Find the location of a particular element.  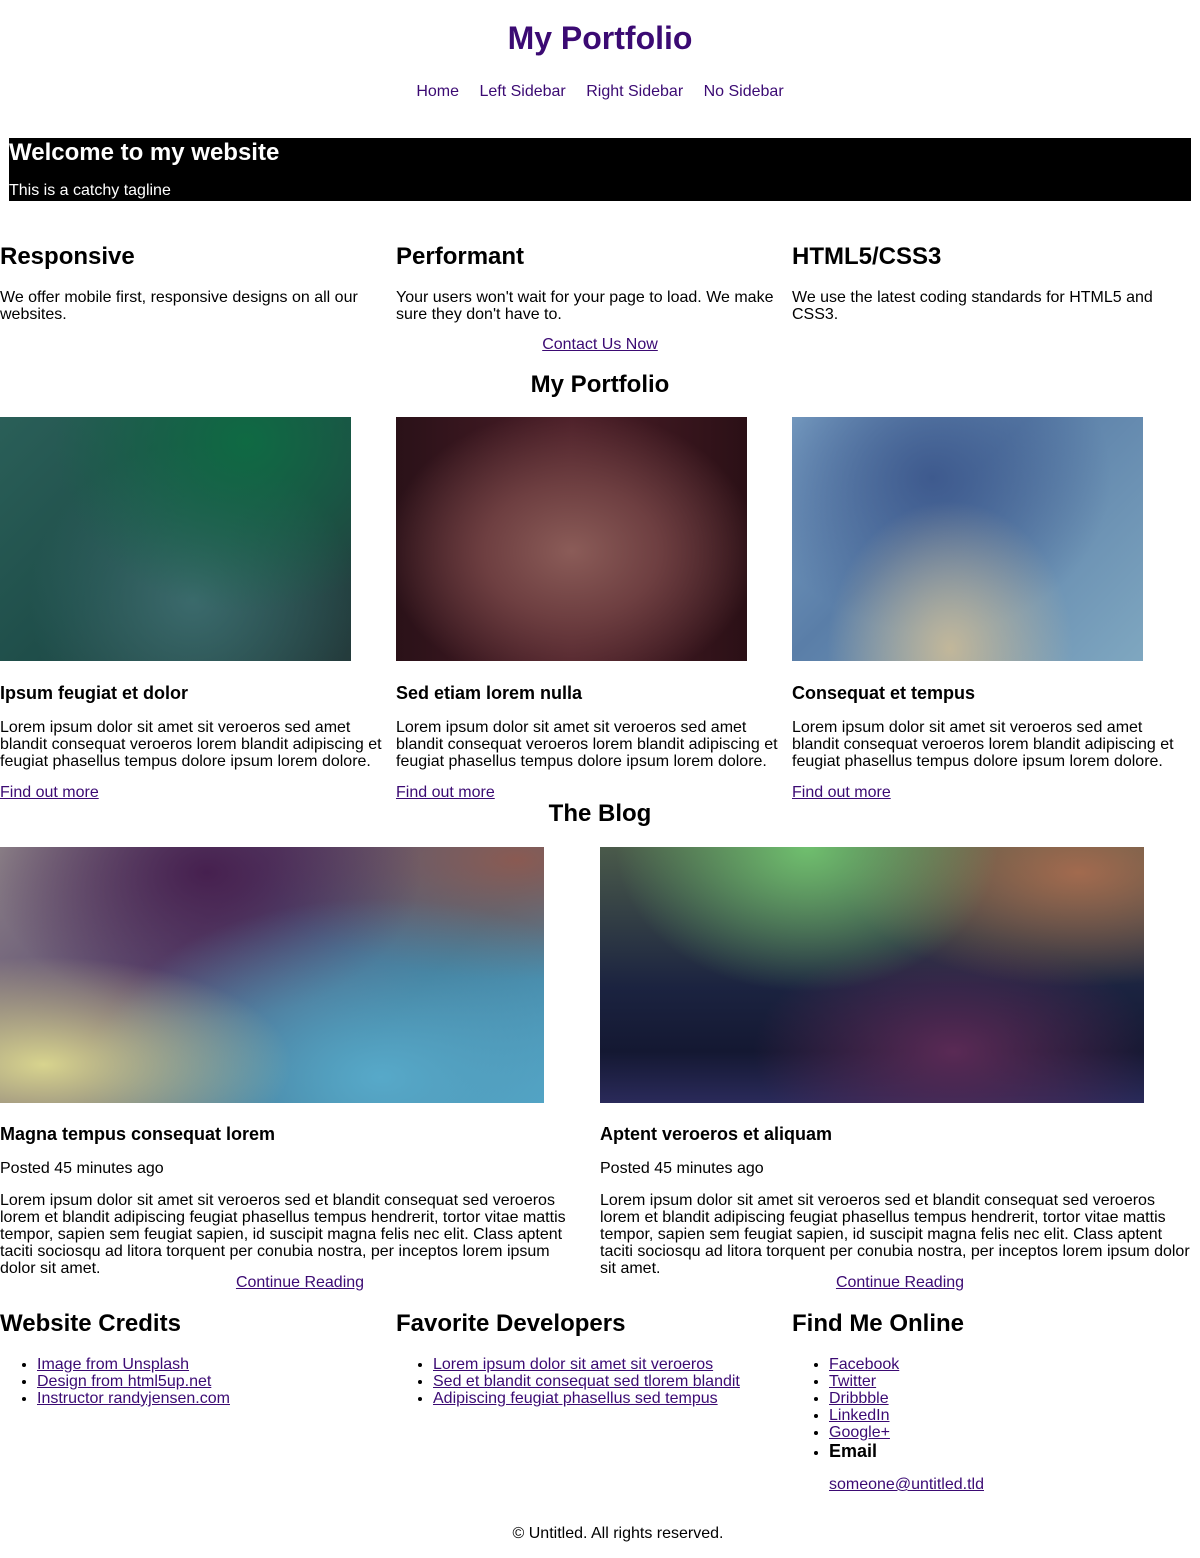

list-item: Instructor randyjensen.com is located at coordinates (214, 1398).